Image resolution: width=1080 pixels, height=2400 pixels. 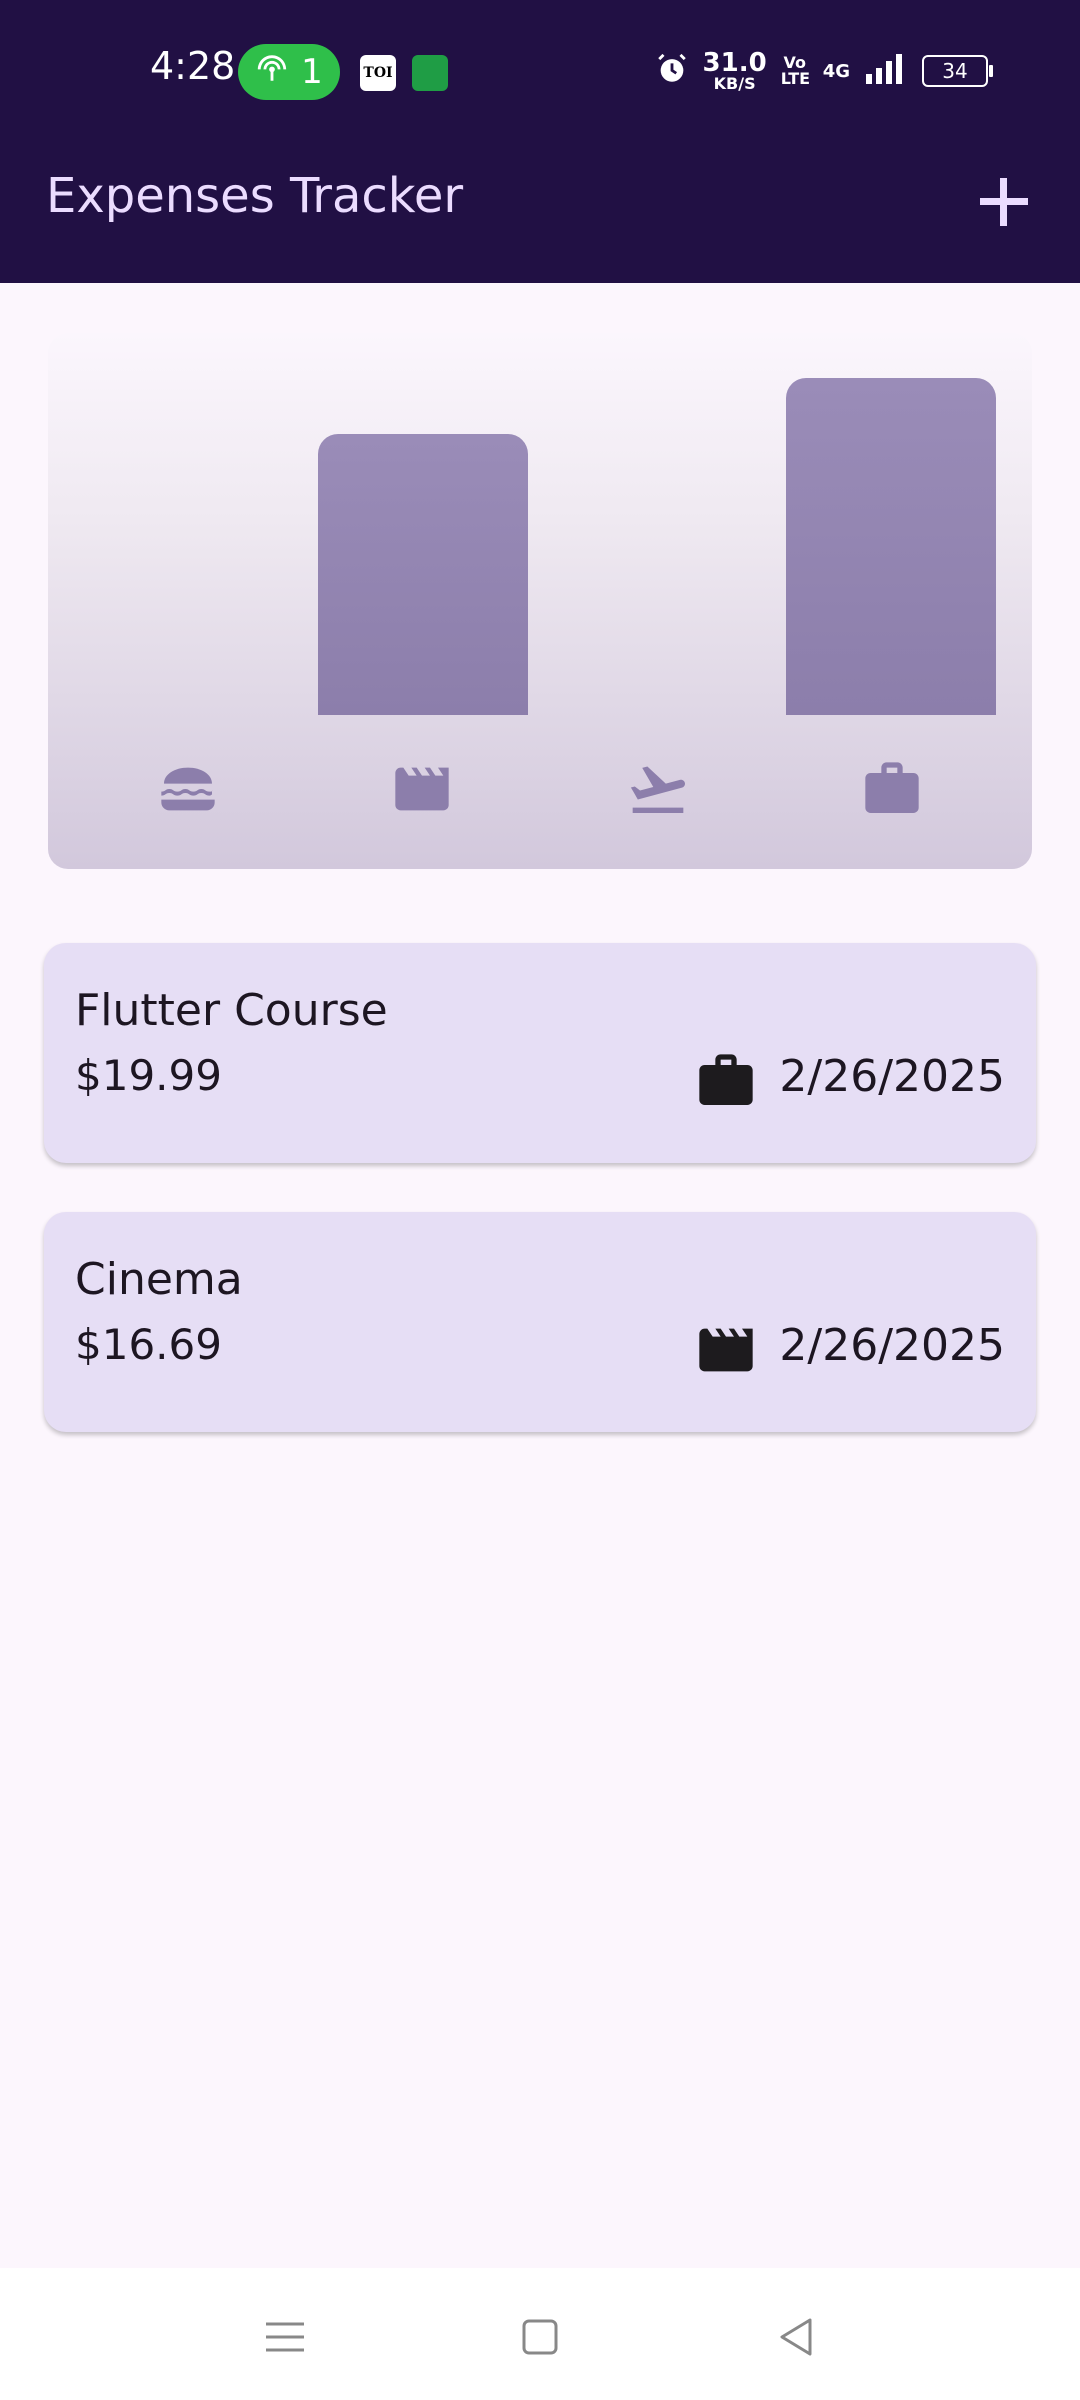 What do you see at coordinates (540, 211) in the screenshot?
I see `app-bar: Expenses Tracker` at bounding box center [540, 211].